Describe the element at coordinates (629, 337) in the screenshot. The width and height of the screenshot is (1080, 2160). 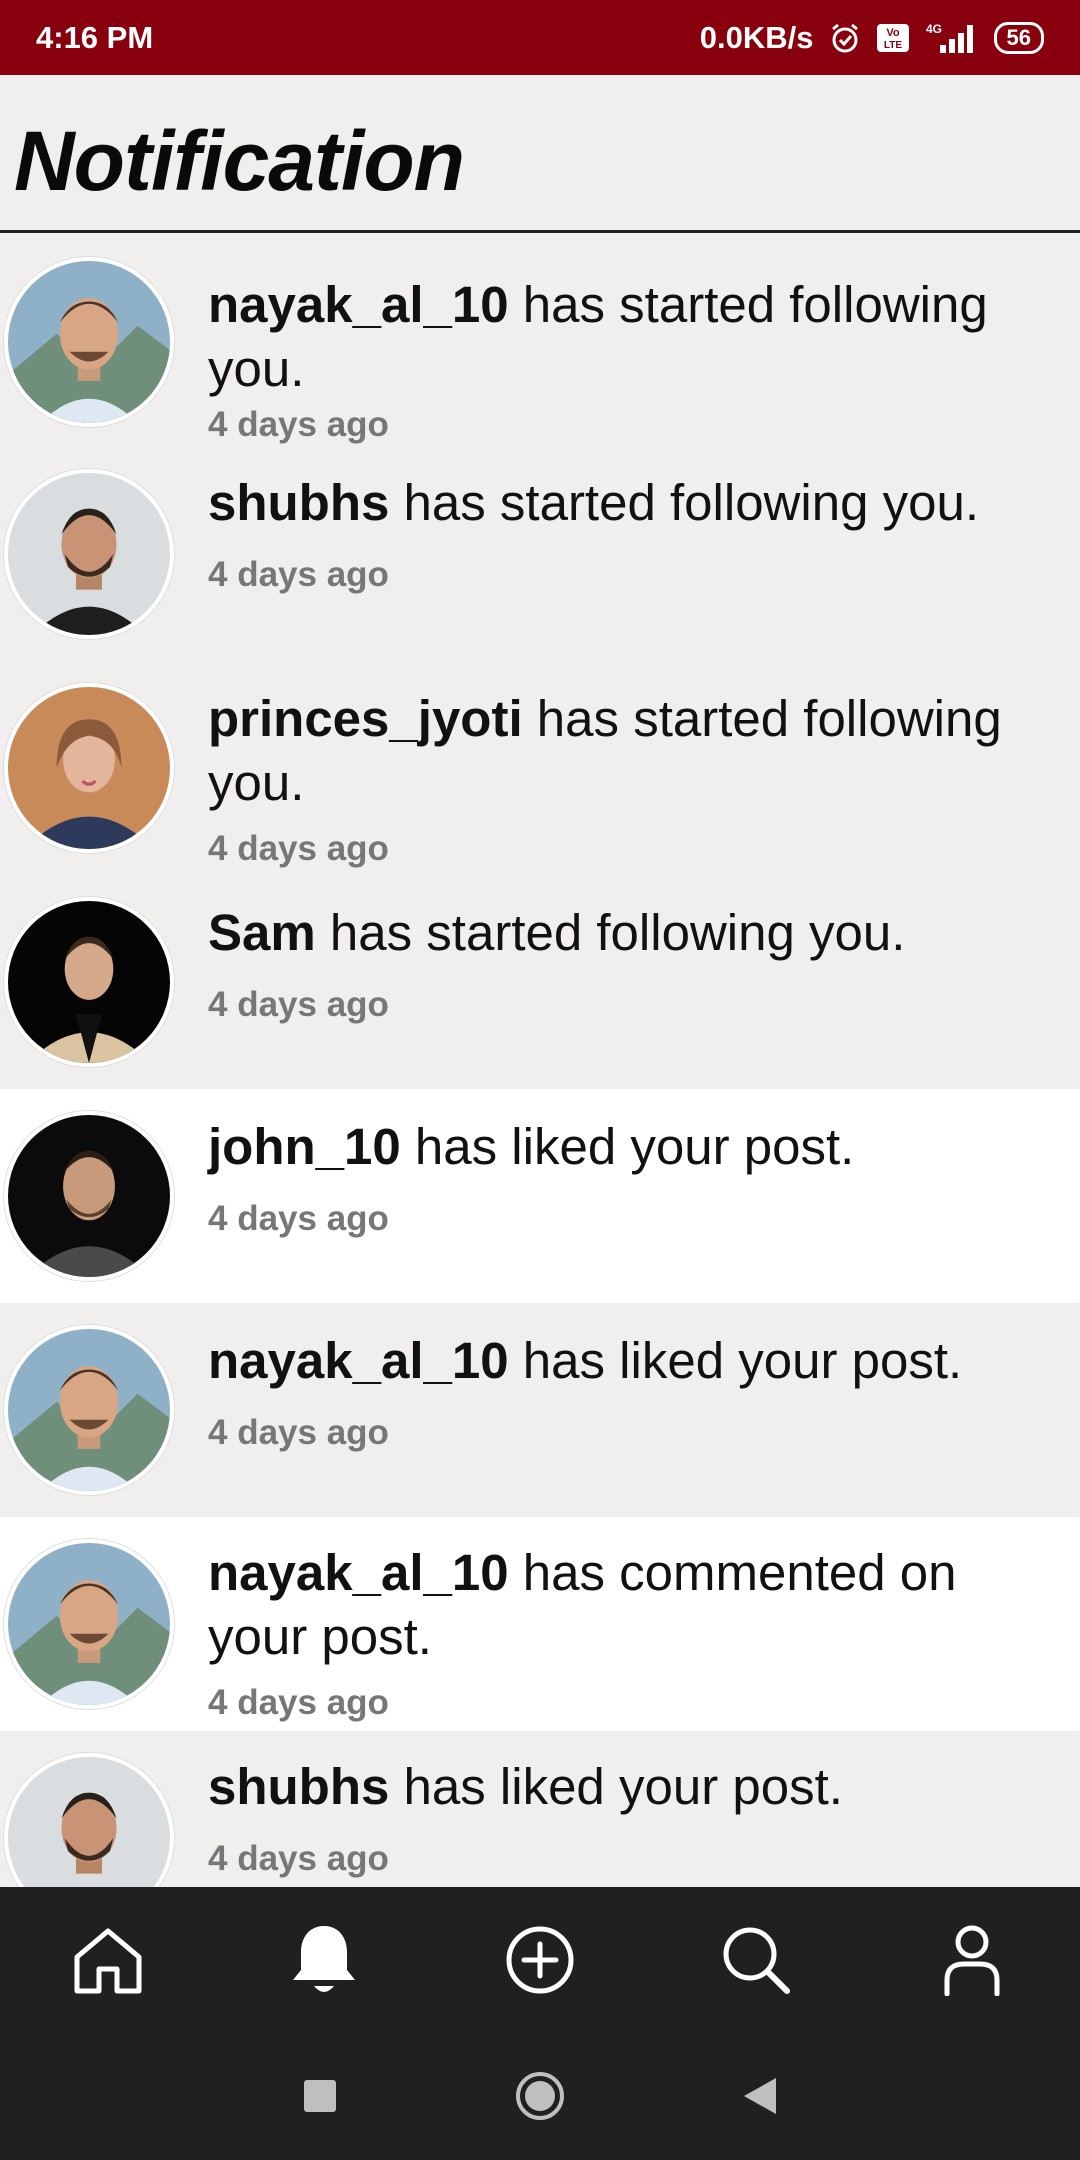
I see `notification-text: nayak_al_10 has started following you.` at that location.